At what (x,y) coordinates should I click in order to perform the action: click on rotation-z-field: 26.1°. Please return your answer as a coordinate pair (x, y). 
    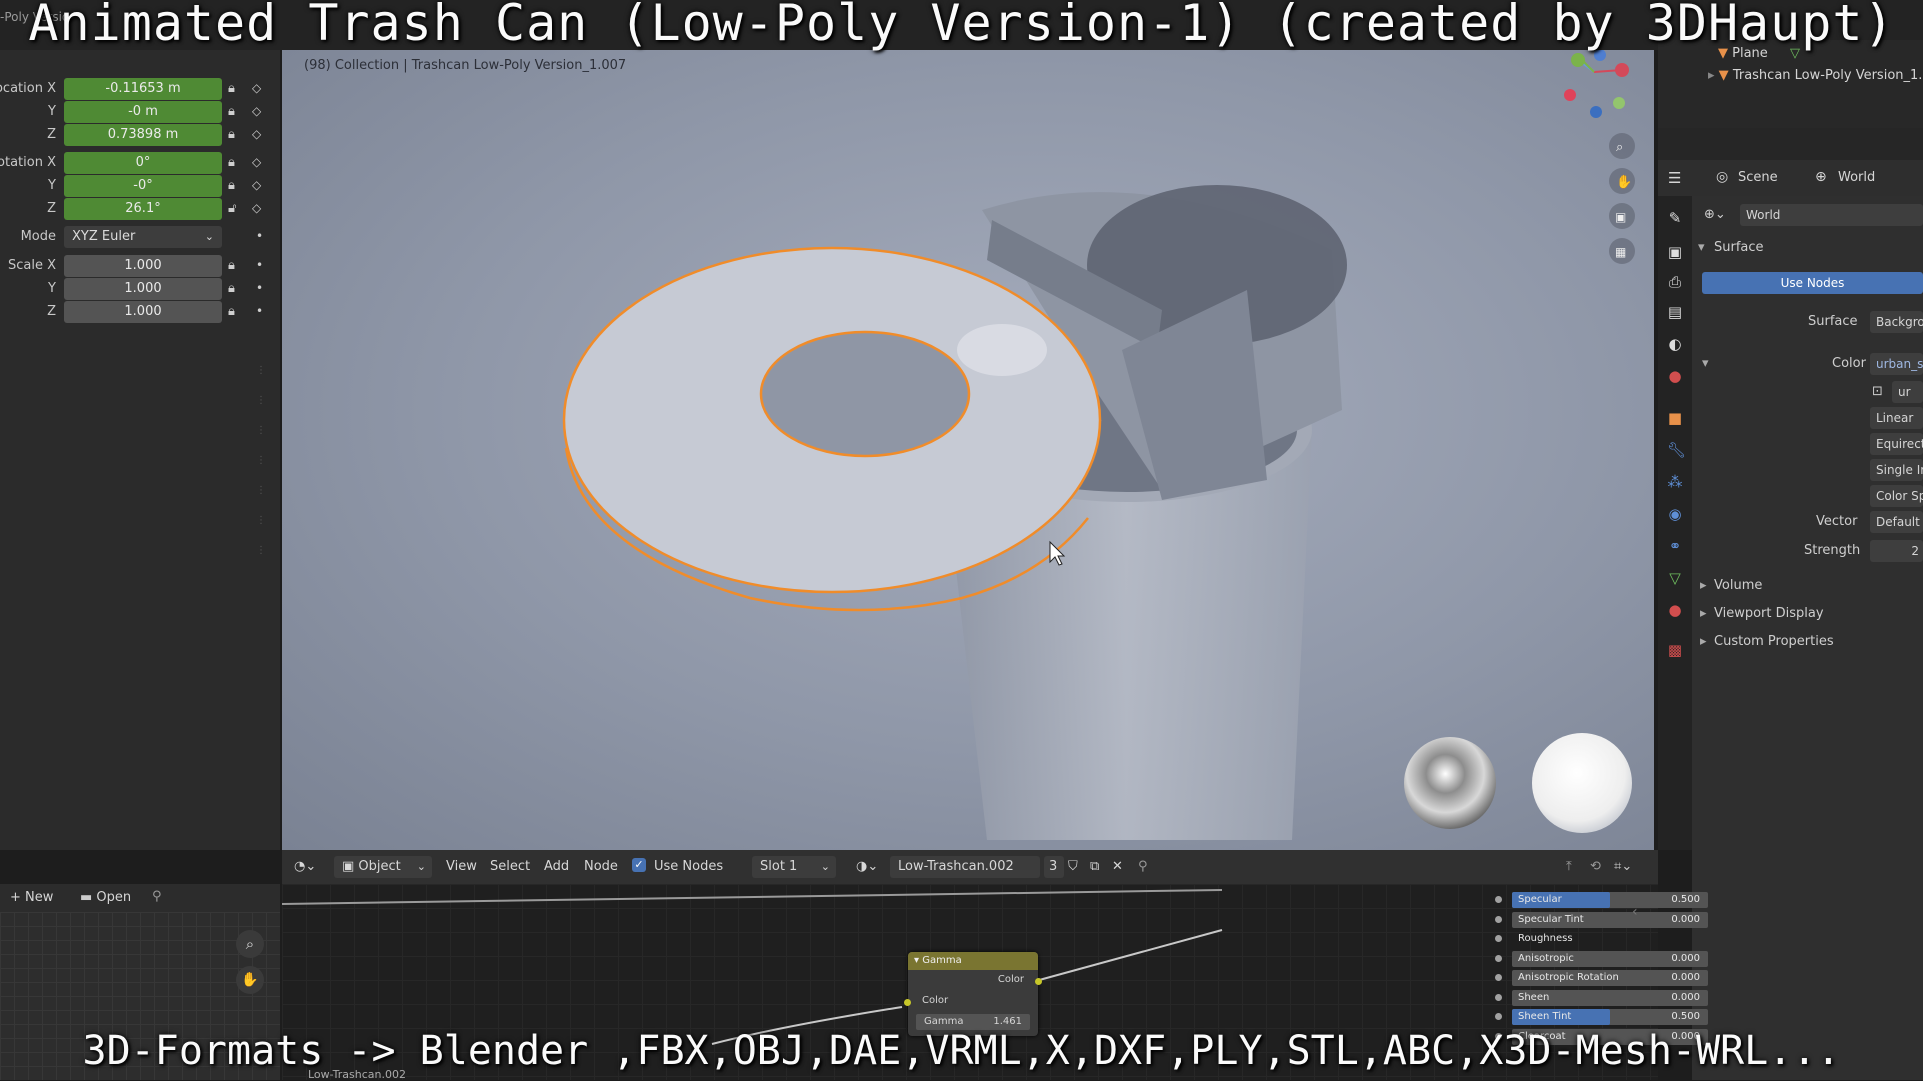
    Looking at the image, I should click on (143, 209).